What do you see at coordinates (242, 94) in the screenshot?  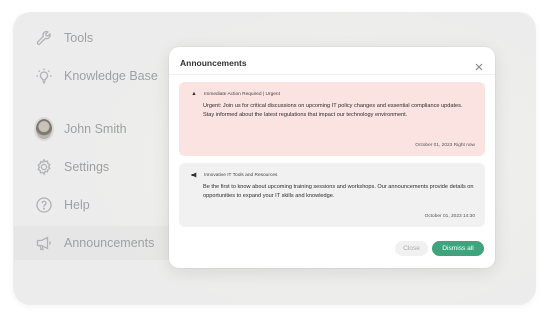 I see `announcement-header-text: Immediate Action Required | Urgent` at bounding box center [242, 94].